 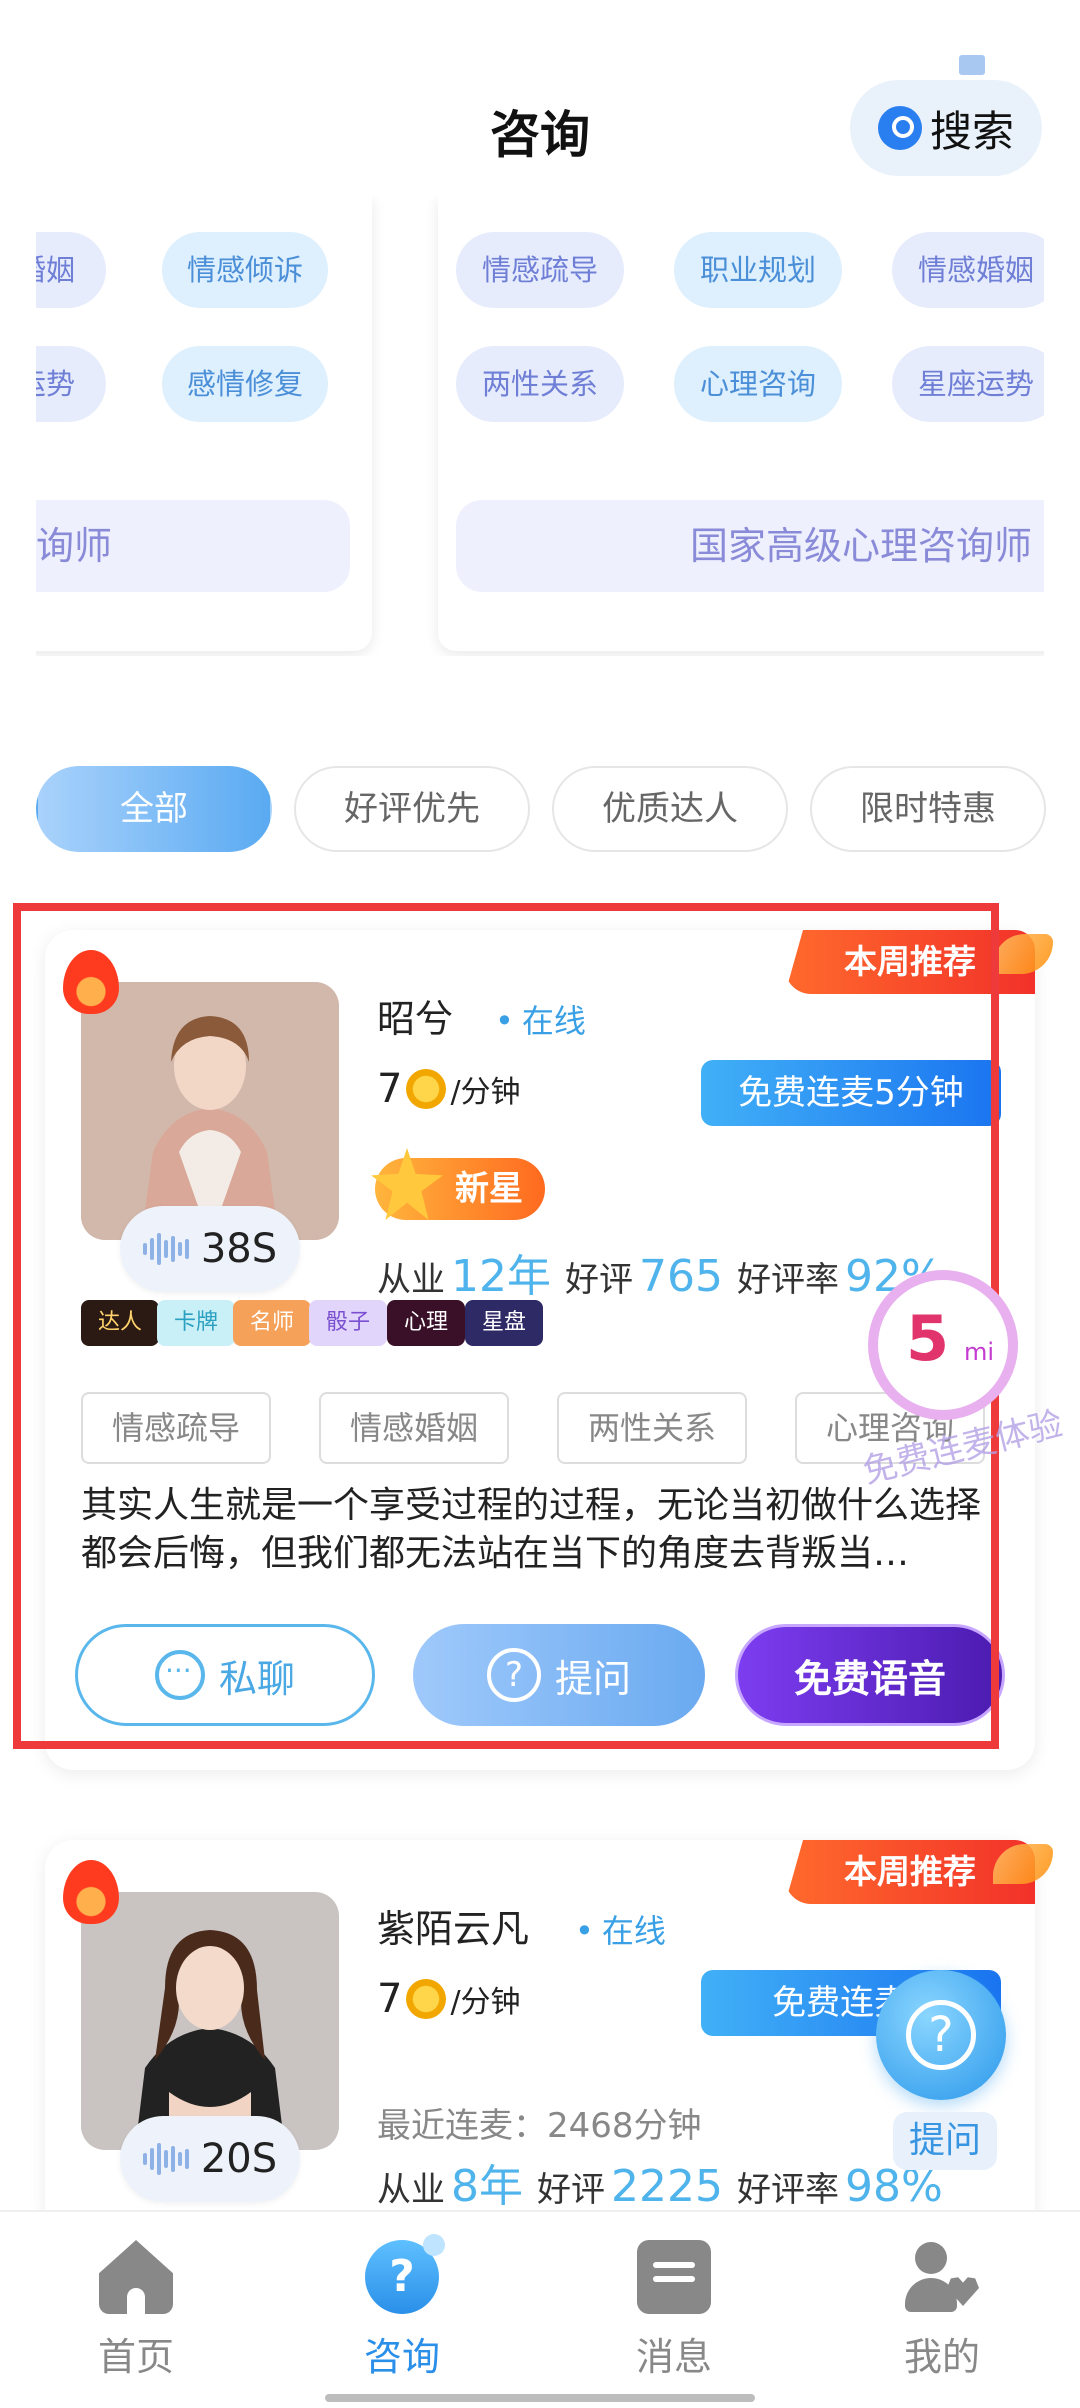 What do you see at coordinates (239, 2159) in the screenshot?
I see `voice-duration: 20S` at bounding box center [239, 2159].